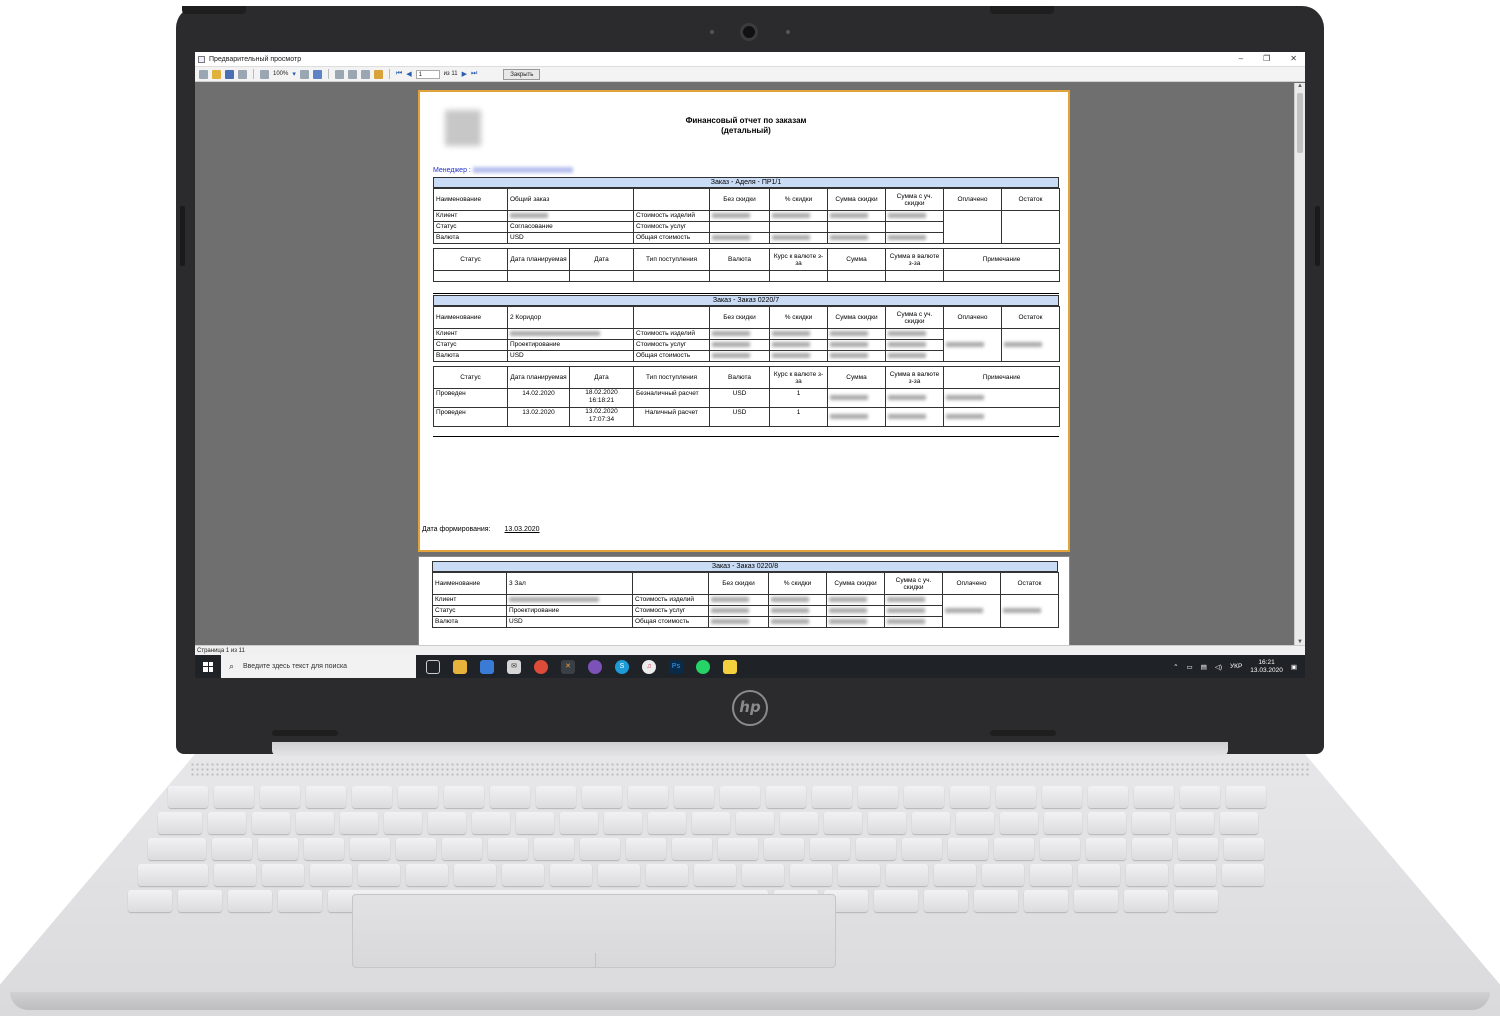 The image size is (1500, 1024). Describe the element at coordinates (433, 666) in the screenshot. I see `task-view-icon` at that location.